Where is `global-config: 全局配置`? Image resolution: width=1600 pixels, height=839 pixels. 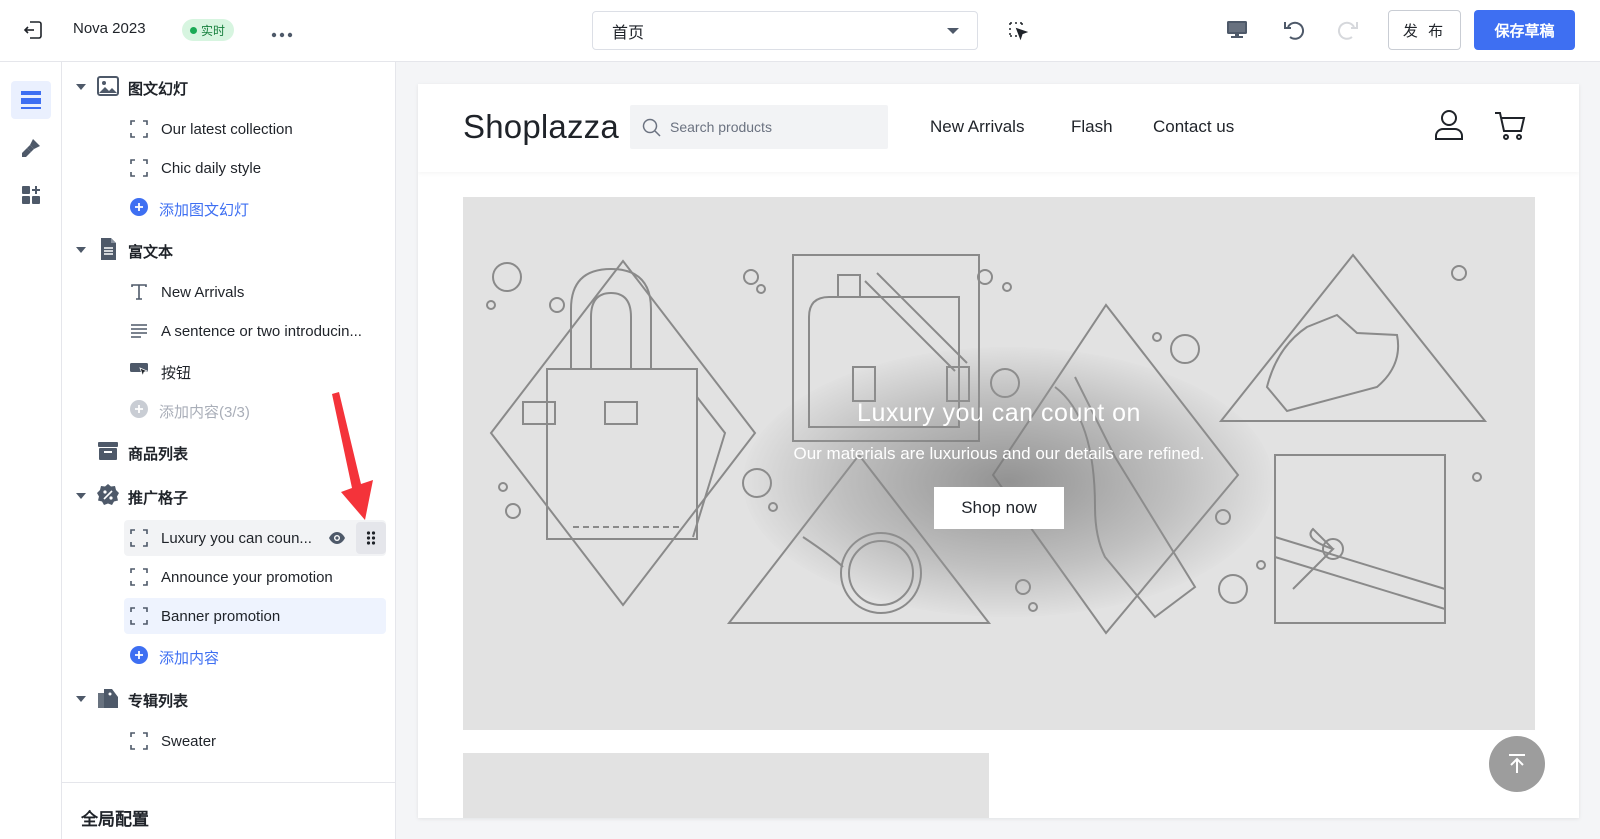 global-config: 全局配置 is located at coordinates (229, 810).